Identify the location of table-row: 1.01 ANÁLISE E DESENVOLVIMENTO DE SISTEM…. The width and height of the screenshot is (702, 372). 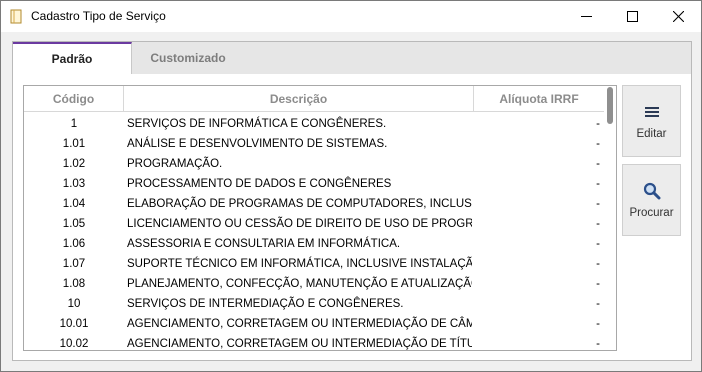
(314, 144).